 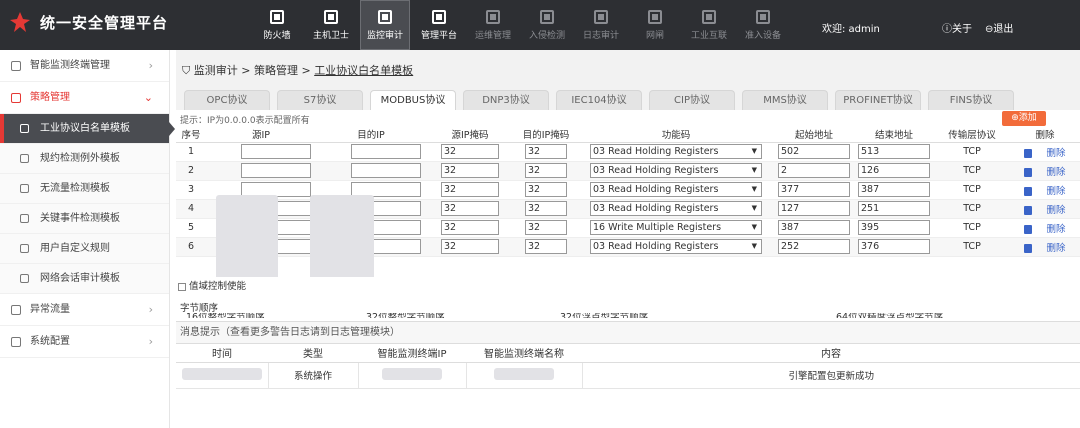 I want to click on message-row: 系统操作 引擎配置包更新成功, so click(x=628, y=375).